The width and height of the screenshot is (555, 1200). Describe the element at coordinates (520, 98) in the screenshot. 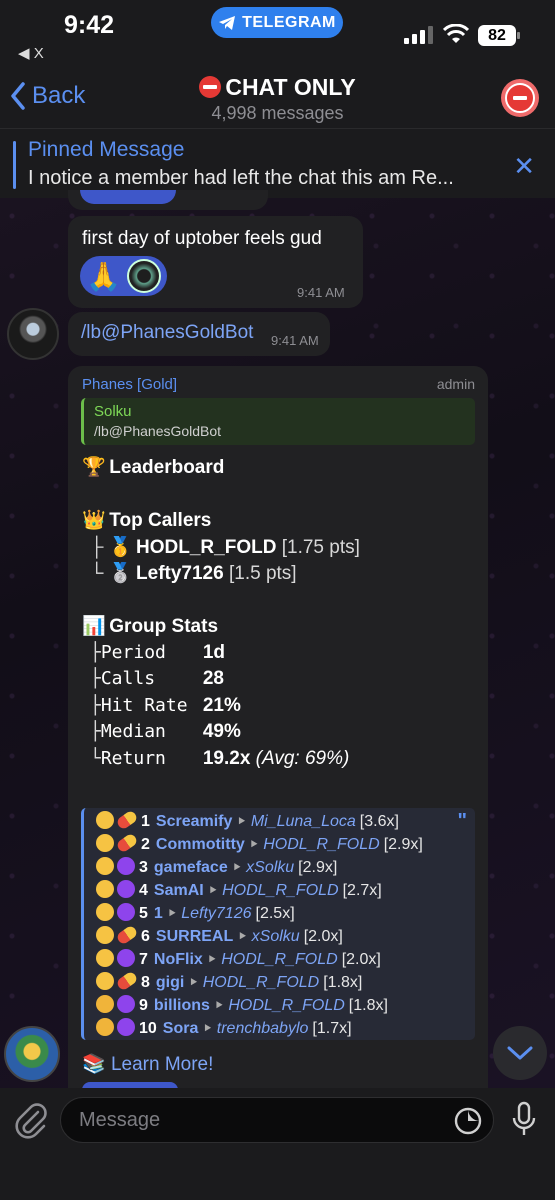

I see `chat-avatar` at that location.